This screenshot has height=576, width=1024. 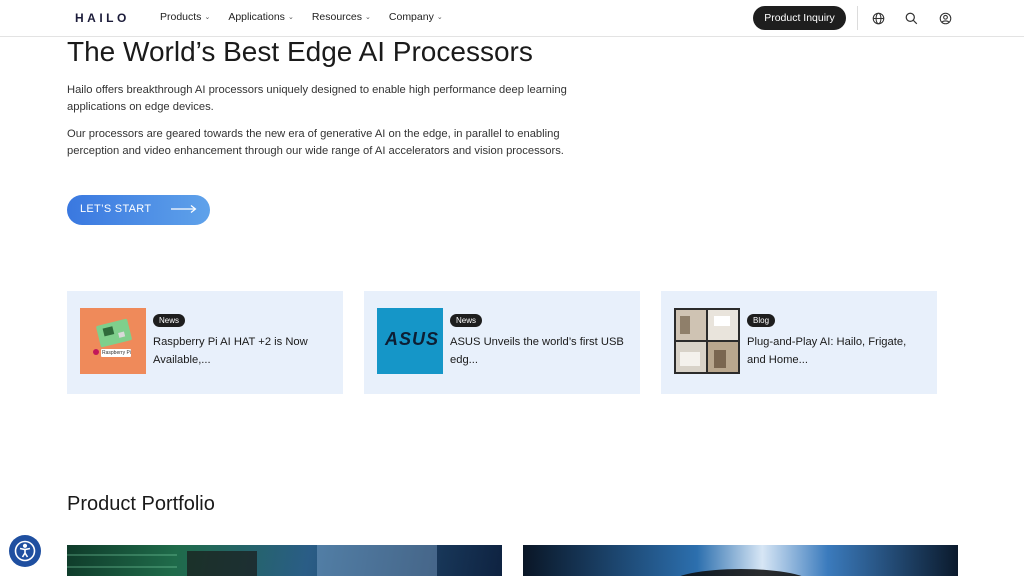 I want to click on asus-logo-text: ASUS, so click(x=412, y=339).